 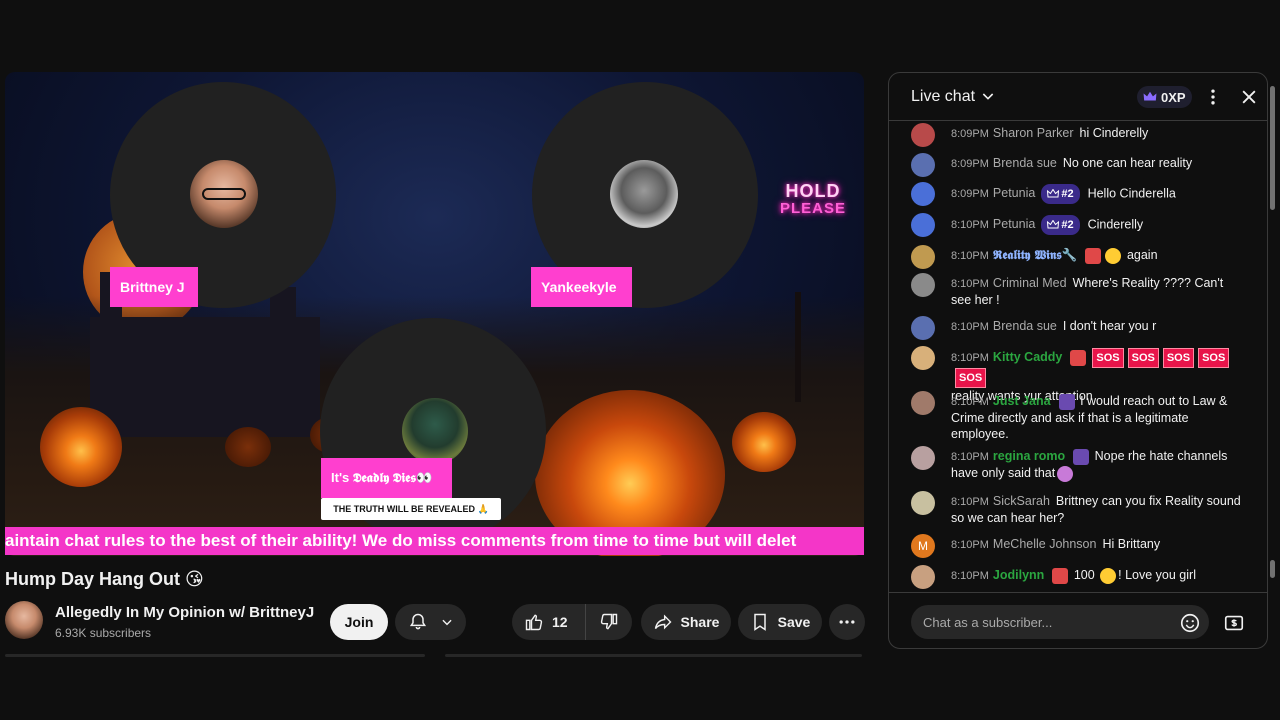 I want to click on channel-avatar, so click(x=24, y=620).